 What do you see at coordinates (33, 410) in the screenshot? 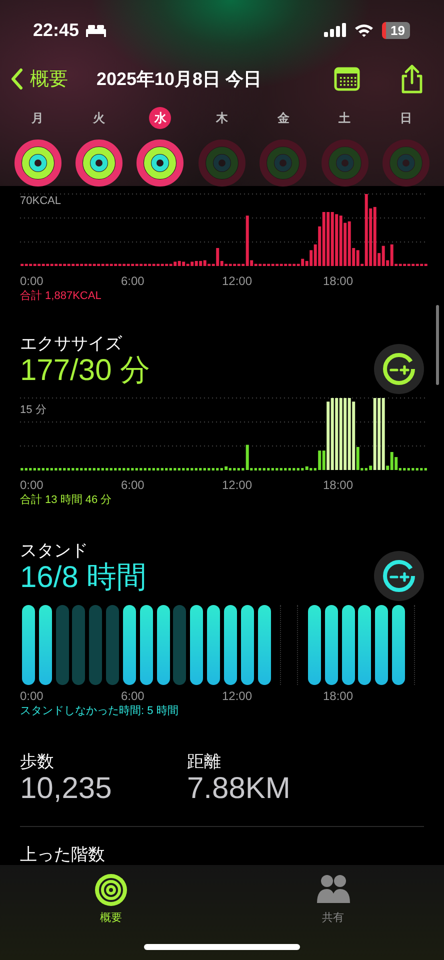
I see `axis-label: 15 分` at bounding box center [33, 410].